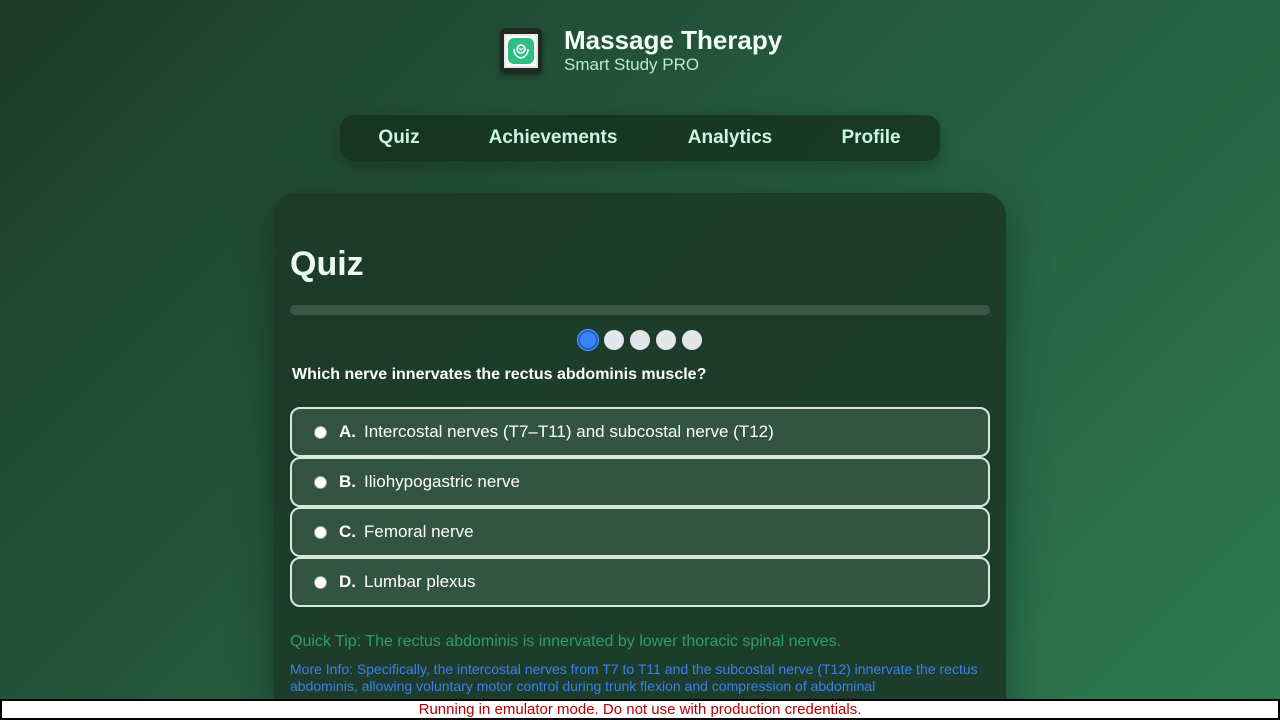  I want to click on nav-analytics: Analytics, so click(730, 138).